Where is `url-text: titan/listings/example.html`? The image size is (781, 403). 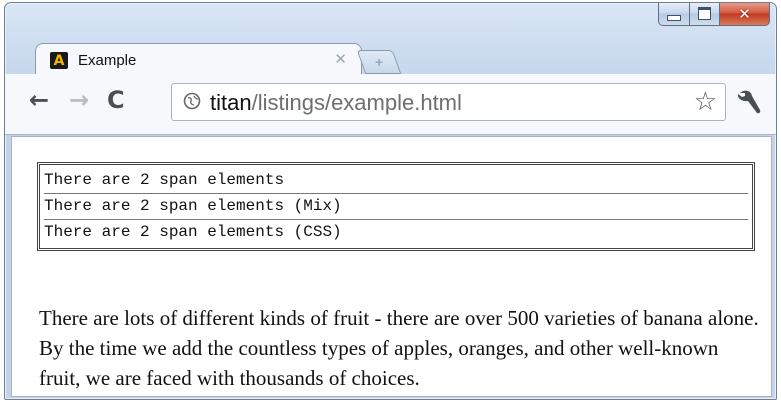
url-text: titan/listings/example.html is located at coordinates (336, 103).